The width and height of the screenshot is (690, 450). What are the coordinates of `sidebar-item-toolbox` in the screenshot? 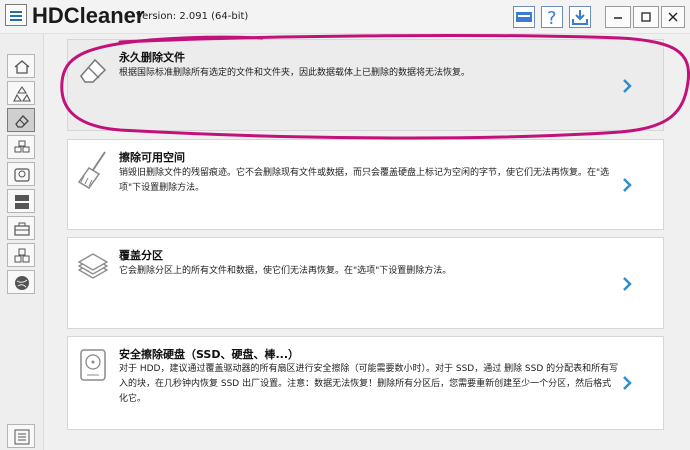 It's located at (21, 228).